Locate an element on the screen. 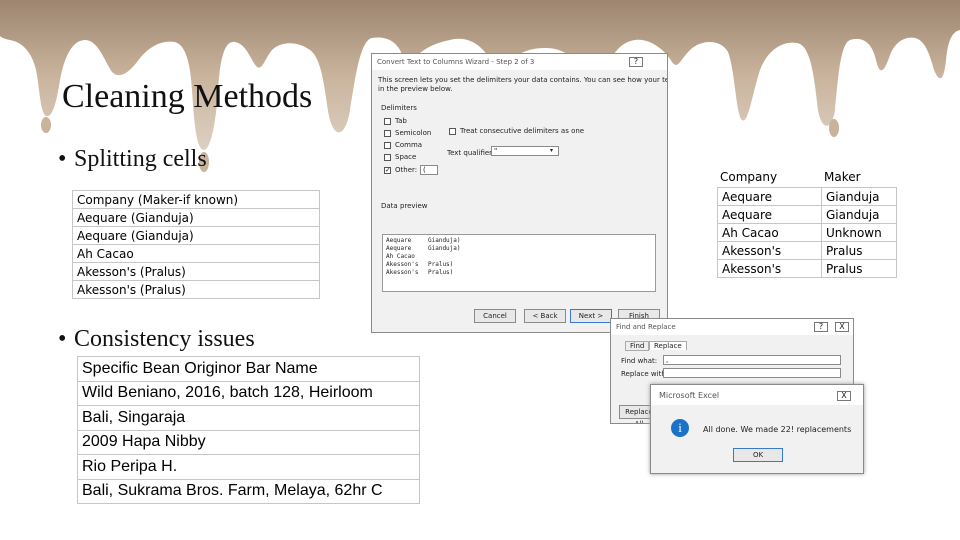 This screenshot has width=960, height=540. table-row: Bali, Sukrama Bros. Farm, Melaya, 62hr C is located at coordinates (248, 491).